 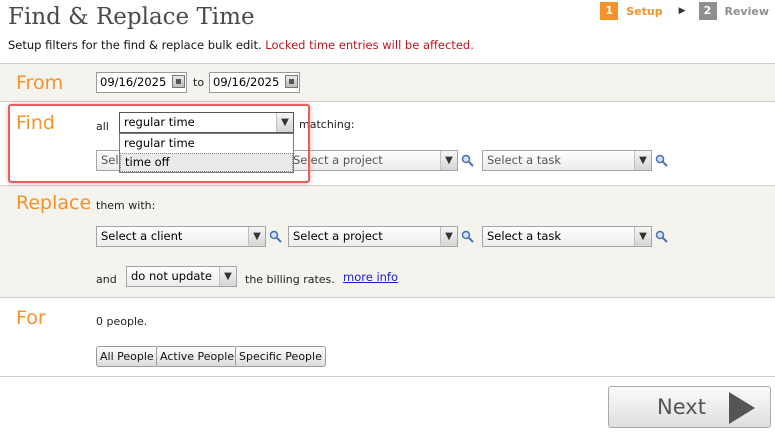 What do you see at coordinates (644, 11) in the screenshot?
I see `step-1-label: Setup` at bounding box center [644, 11].